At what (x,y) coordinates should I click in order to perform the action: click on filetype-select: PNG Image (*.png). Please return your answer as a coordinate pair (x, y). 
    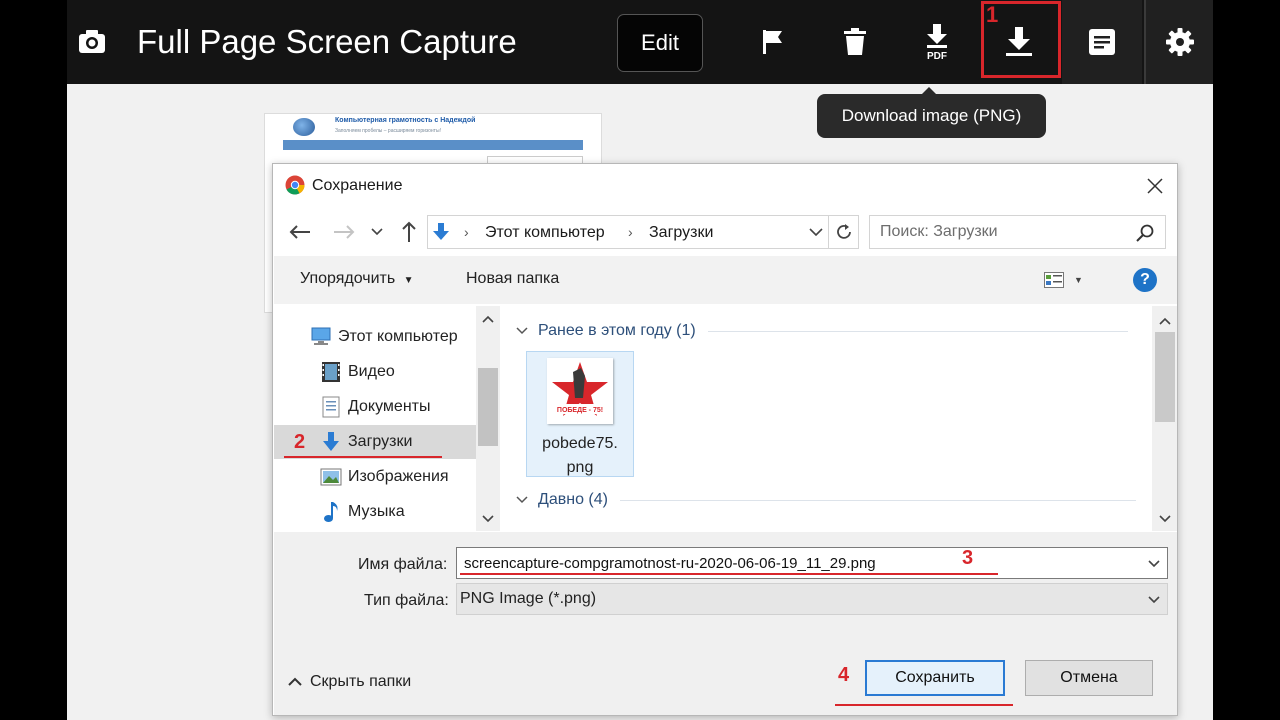
    Looking at the image, I should click on (812, 599).